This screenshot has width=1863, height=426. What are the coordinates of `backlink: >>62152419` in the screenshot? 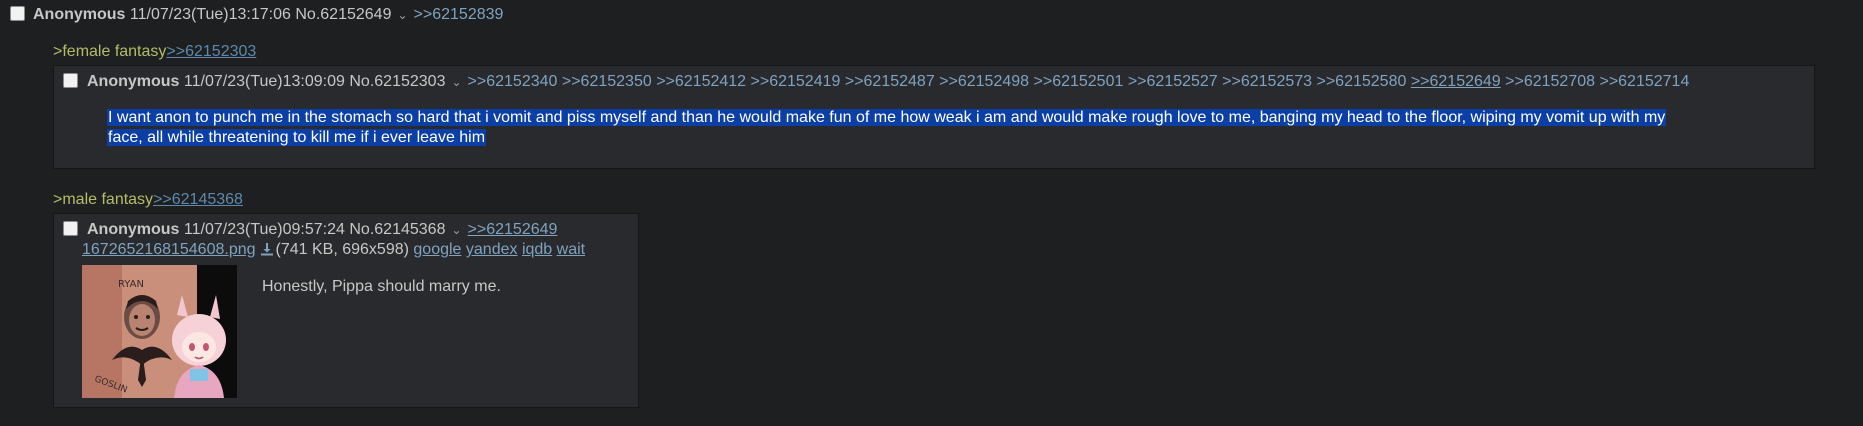 It's located at (796, 81).